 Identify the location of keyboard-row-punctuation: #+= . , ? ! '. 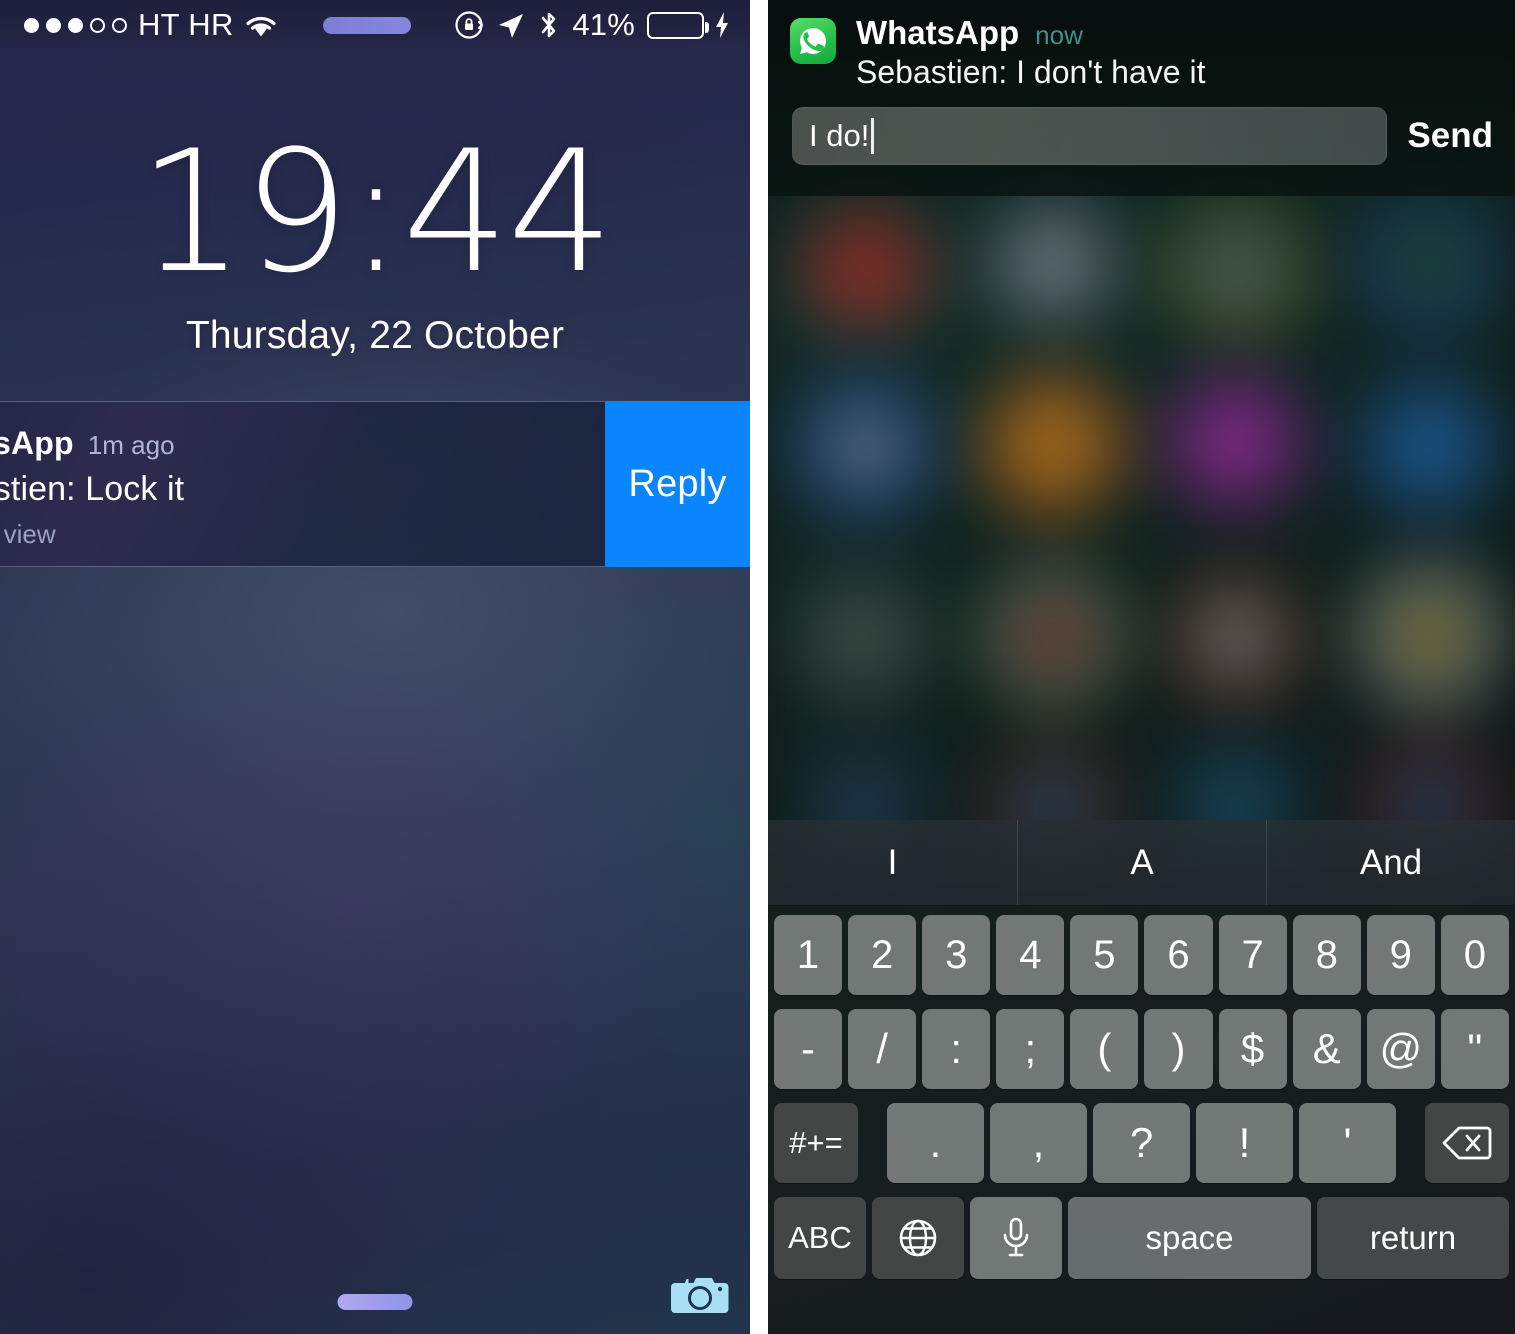
(1141, 1143).